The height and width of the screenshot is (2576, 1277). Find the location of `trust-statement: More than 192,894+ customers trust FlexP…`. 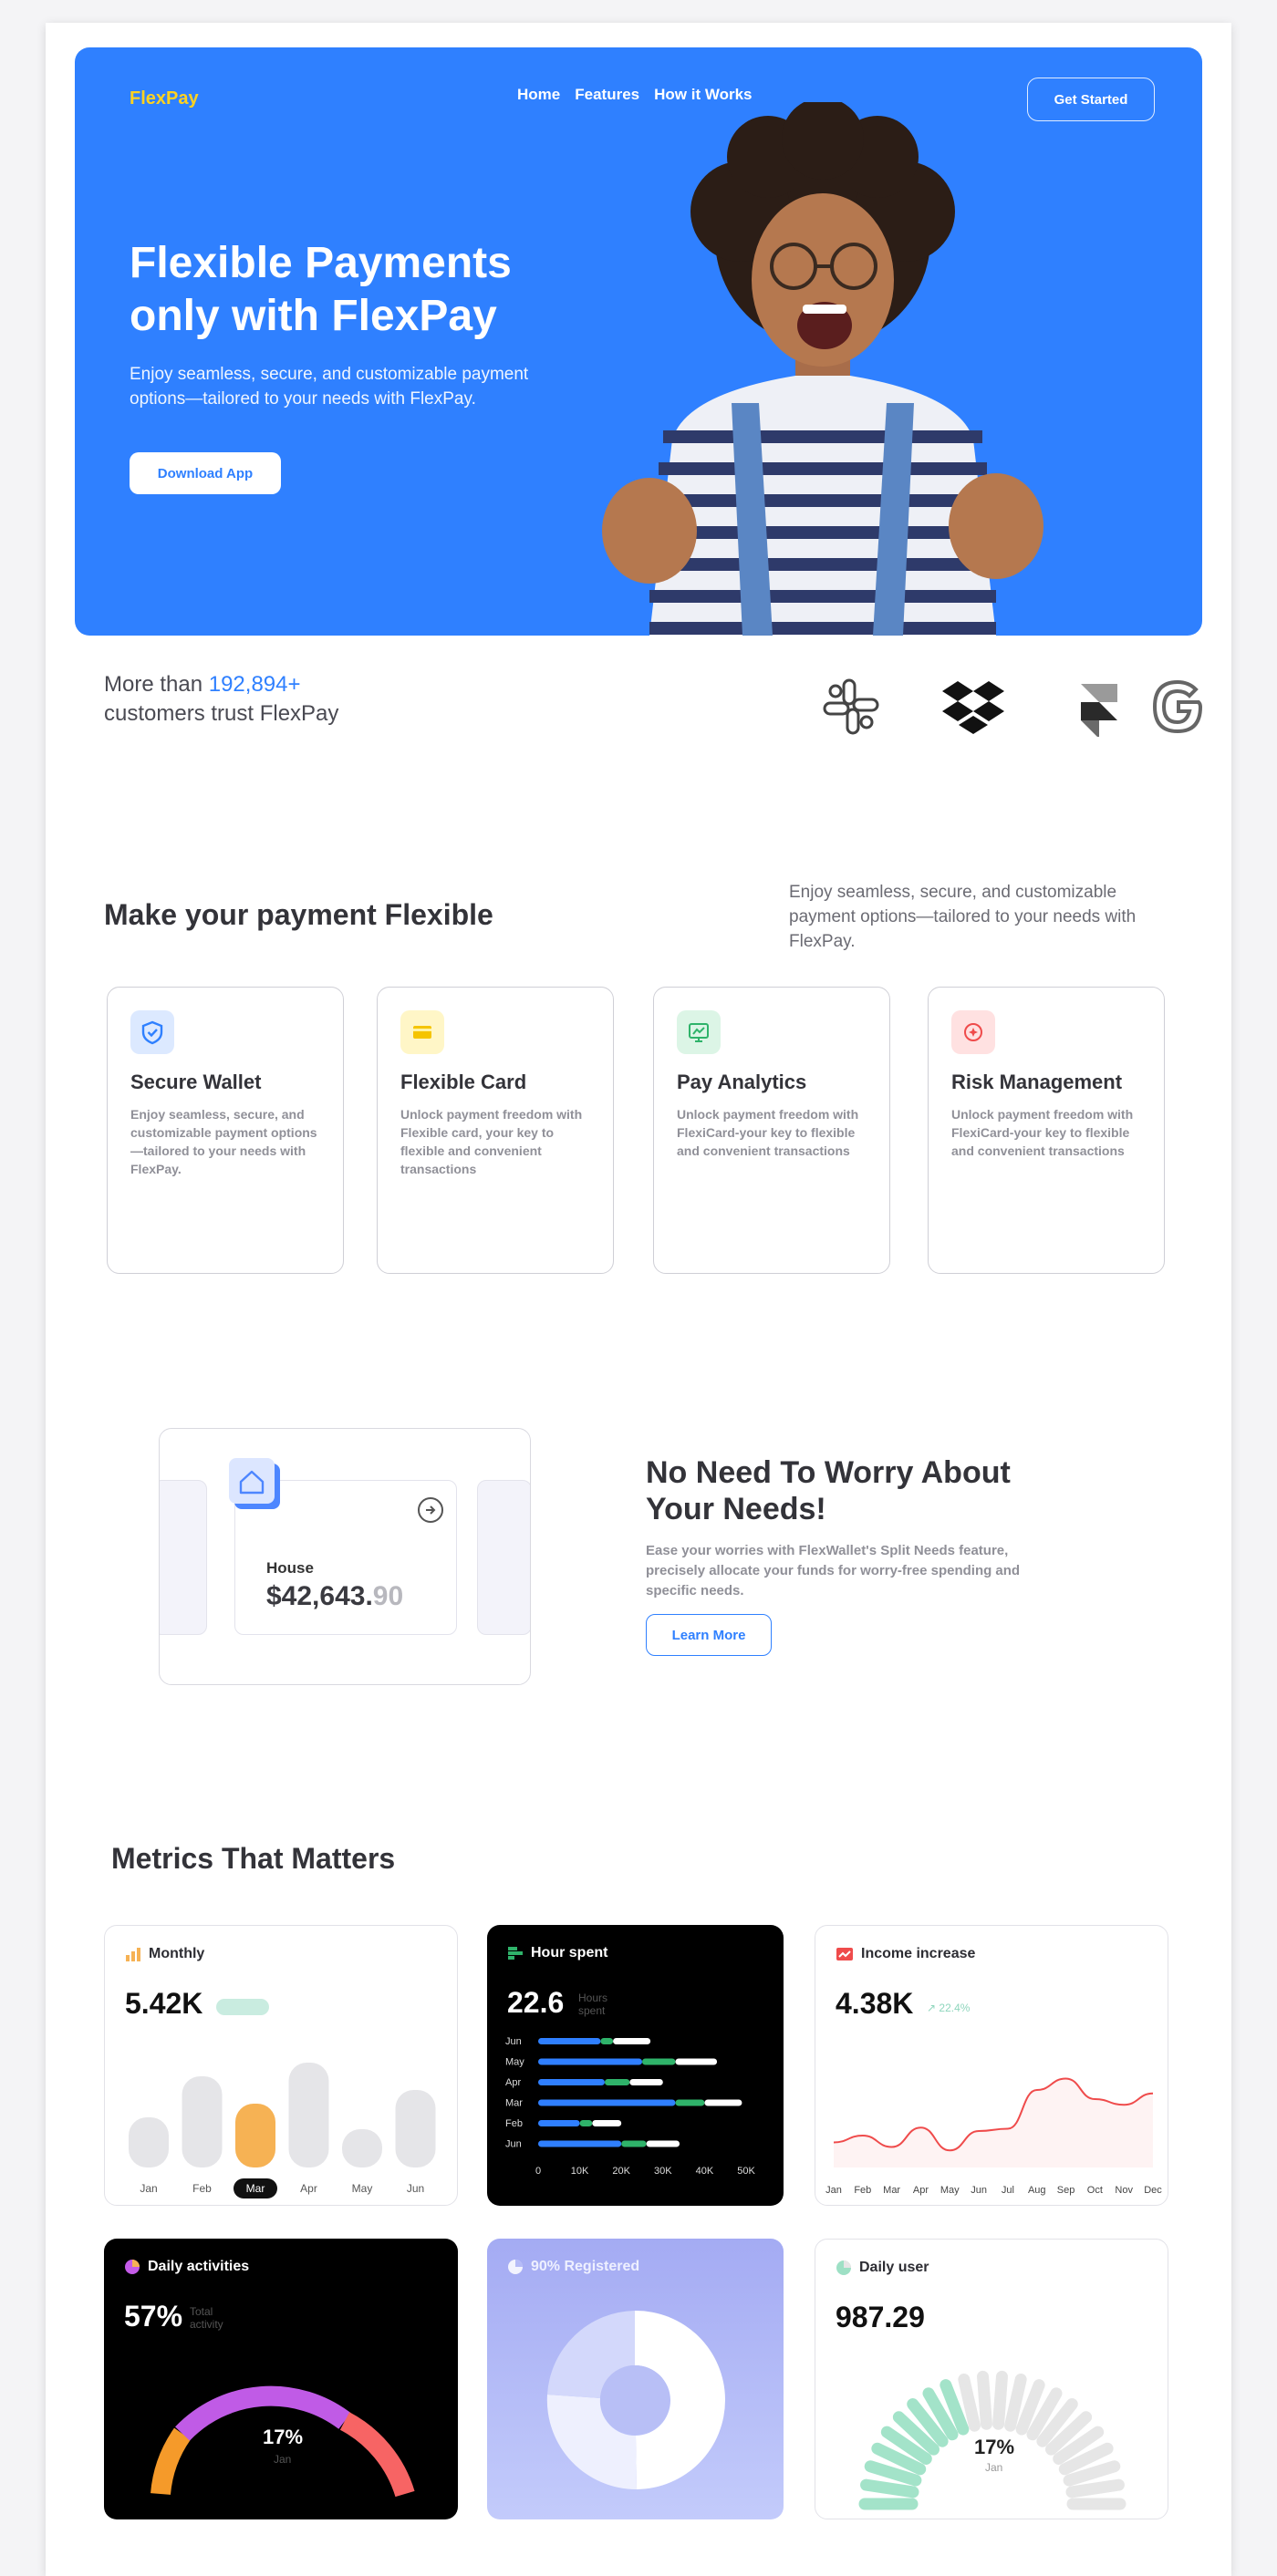

trust-statement: More than 192,894+ customers trust FlexP… is located at coordinates (221, 699).